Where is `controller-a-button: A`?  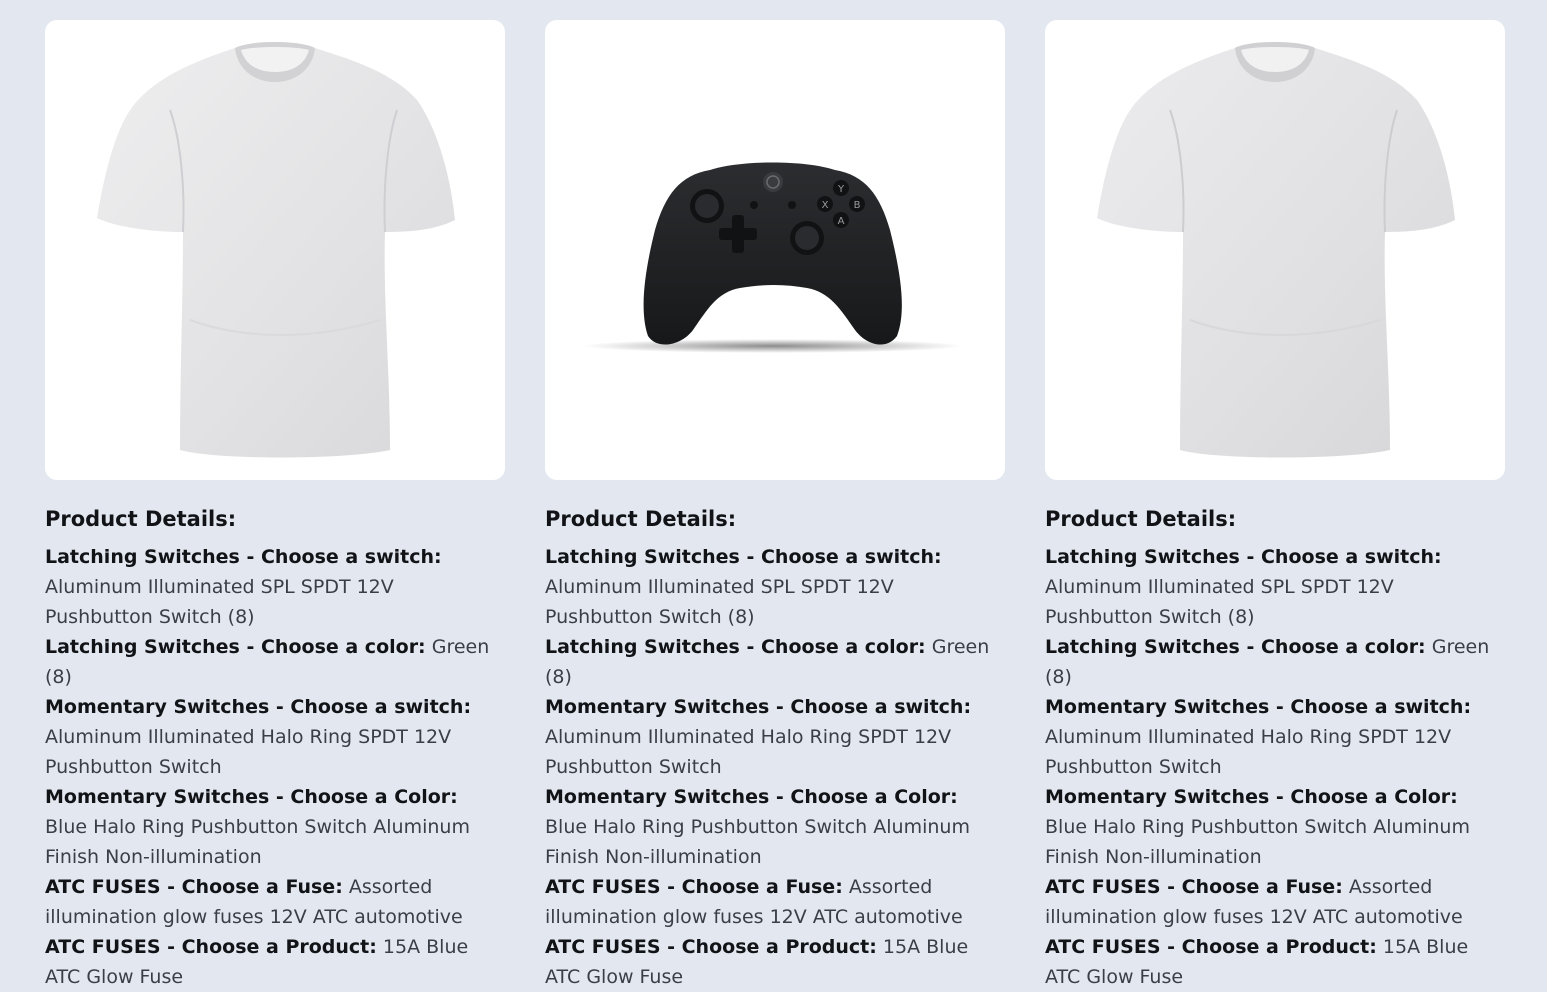 controller-a-button: A is located at coordinates (841, 221).